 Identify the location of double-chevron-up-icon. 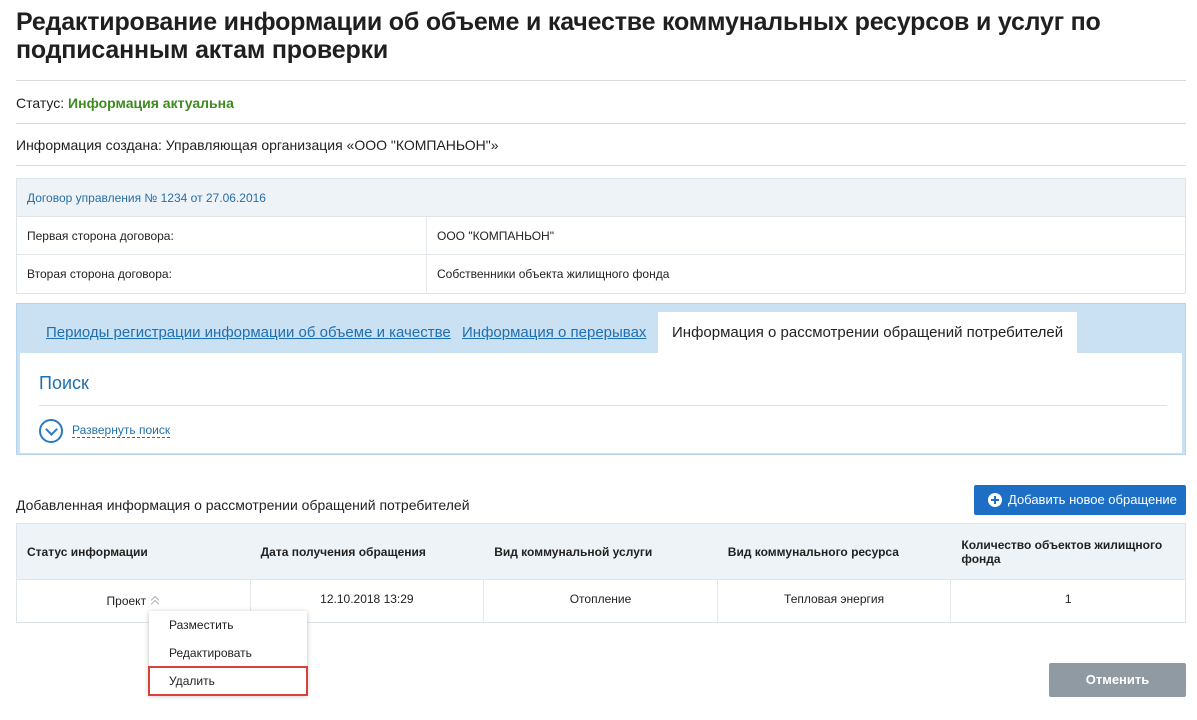
(155, 600).